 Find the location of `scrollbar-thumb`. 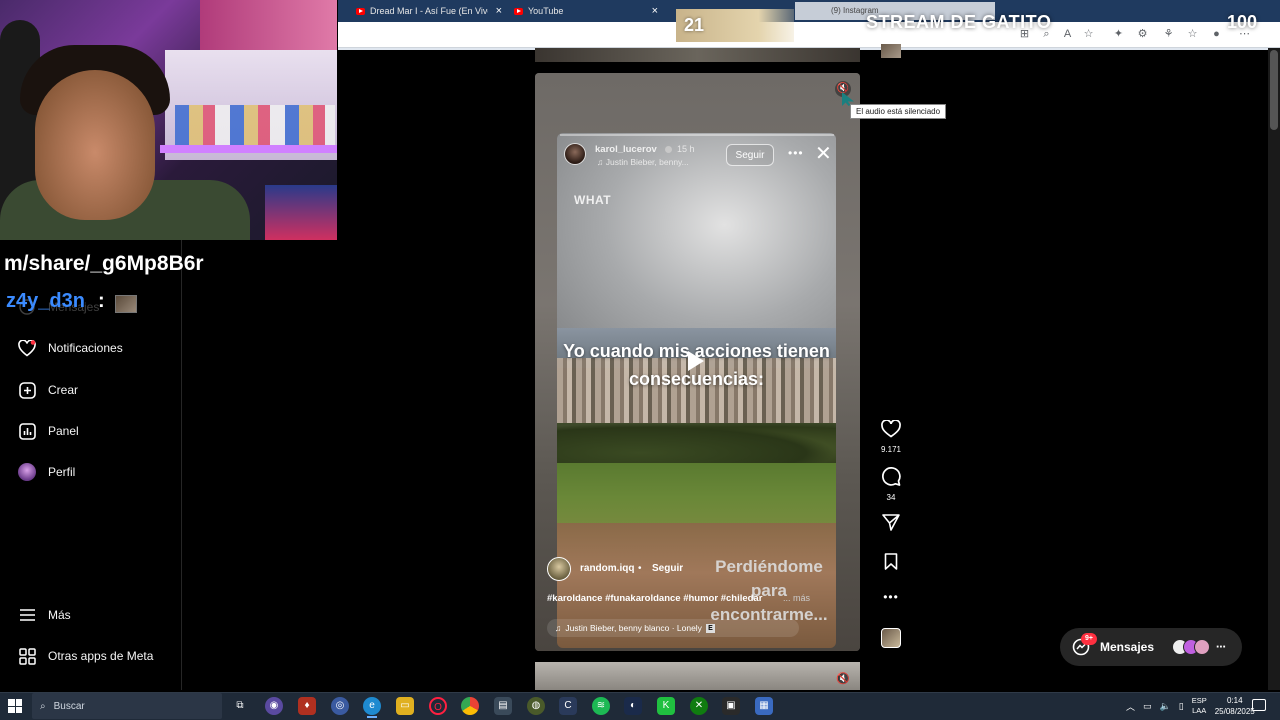

scrollbar-thumb is located at coordinates (1274, 90).